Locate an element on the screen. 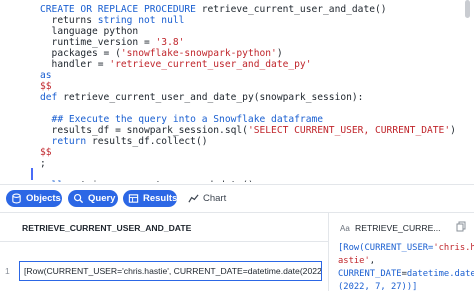 This screenshot has width=474, height=291. header-divider is located at coordinates (164, 241).